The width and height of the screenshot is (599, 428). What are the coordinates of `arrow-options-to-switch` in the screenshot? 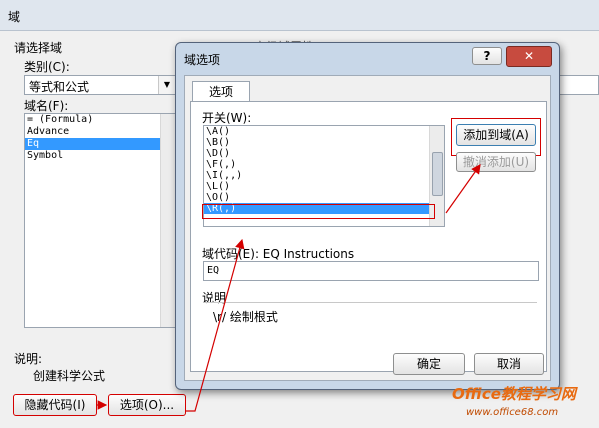 It's located at (215, 325).